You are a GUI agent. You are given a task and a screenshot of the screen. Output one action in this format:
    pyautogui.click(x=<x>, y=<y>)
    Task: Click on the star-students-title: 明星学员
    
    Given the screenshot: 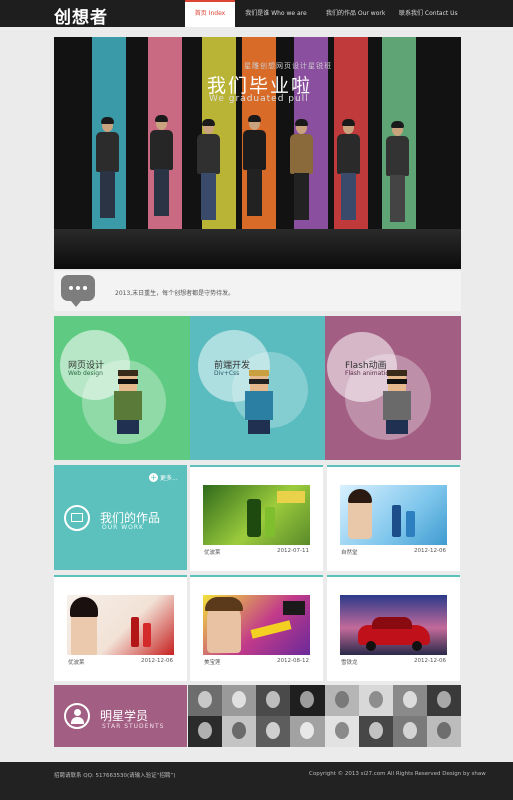 What is the action you would take?
    pyautogui.click(x=124, y=716)
    